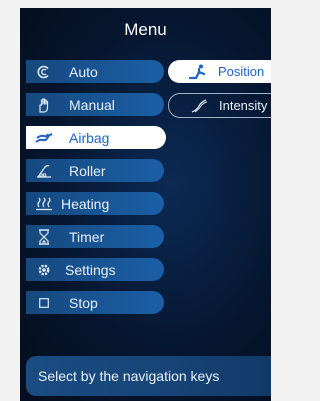  I want to click on submenu-item-position: Position, so click(219, 71).